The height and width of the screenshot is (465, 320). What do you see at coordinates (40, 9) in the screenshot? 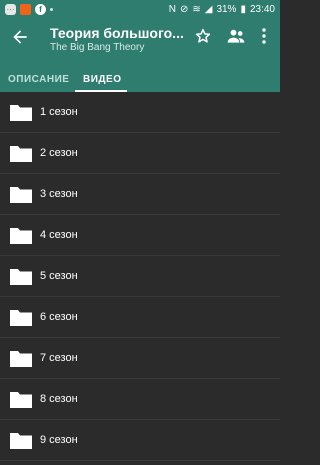
I see `flip-notification-icon: f` at bounding box center [40, 9].